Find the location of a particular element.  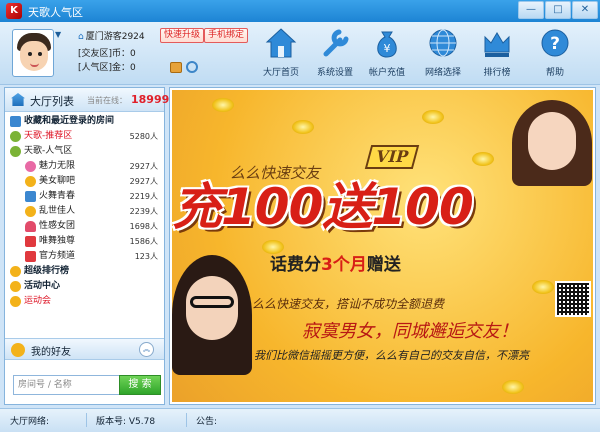

coin-balance: [交友区]币：0 is located at coordinates (107, 54).